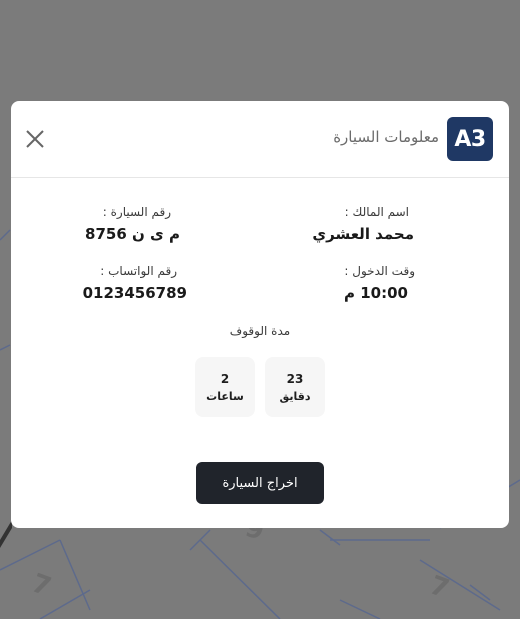 Image resolution: width=520 pixels, height=619 pixels. I want to click on owner-value: محمد العشري, so click(363, 234).